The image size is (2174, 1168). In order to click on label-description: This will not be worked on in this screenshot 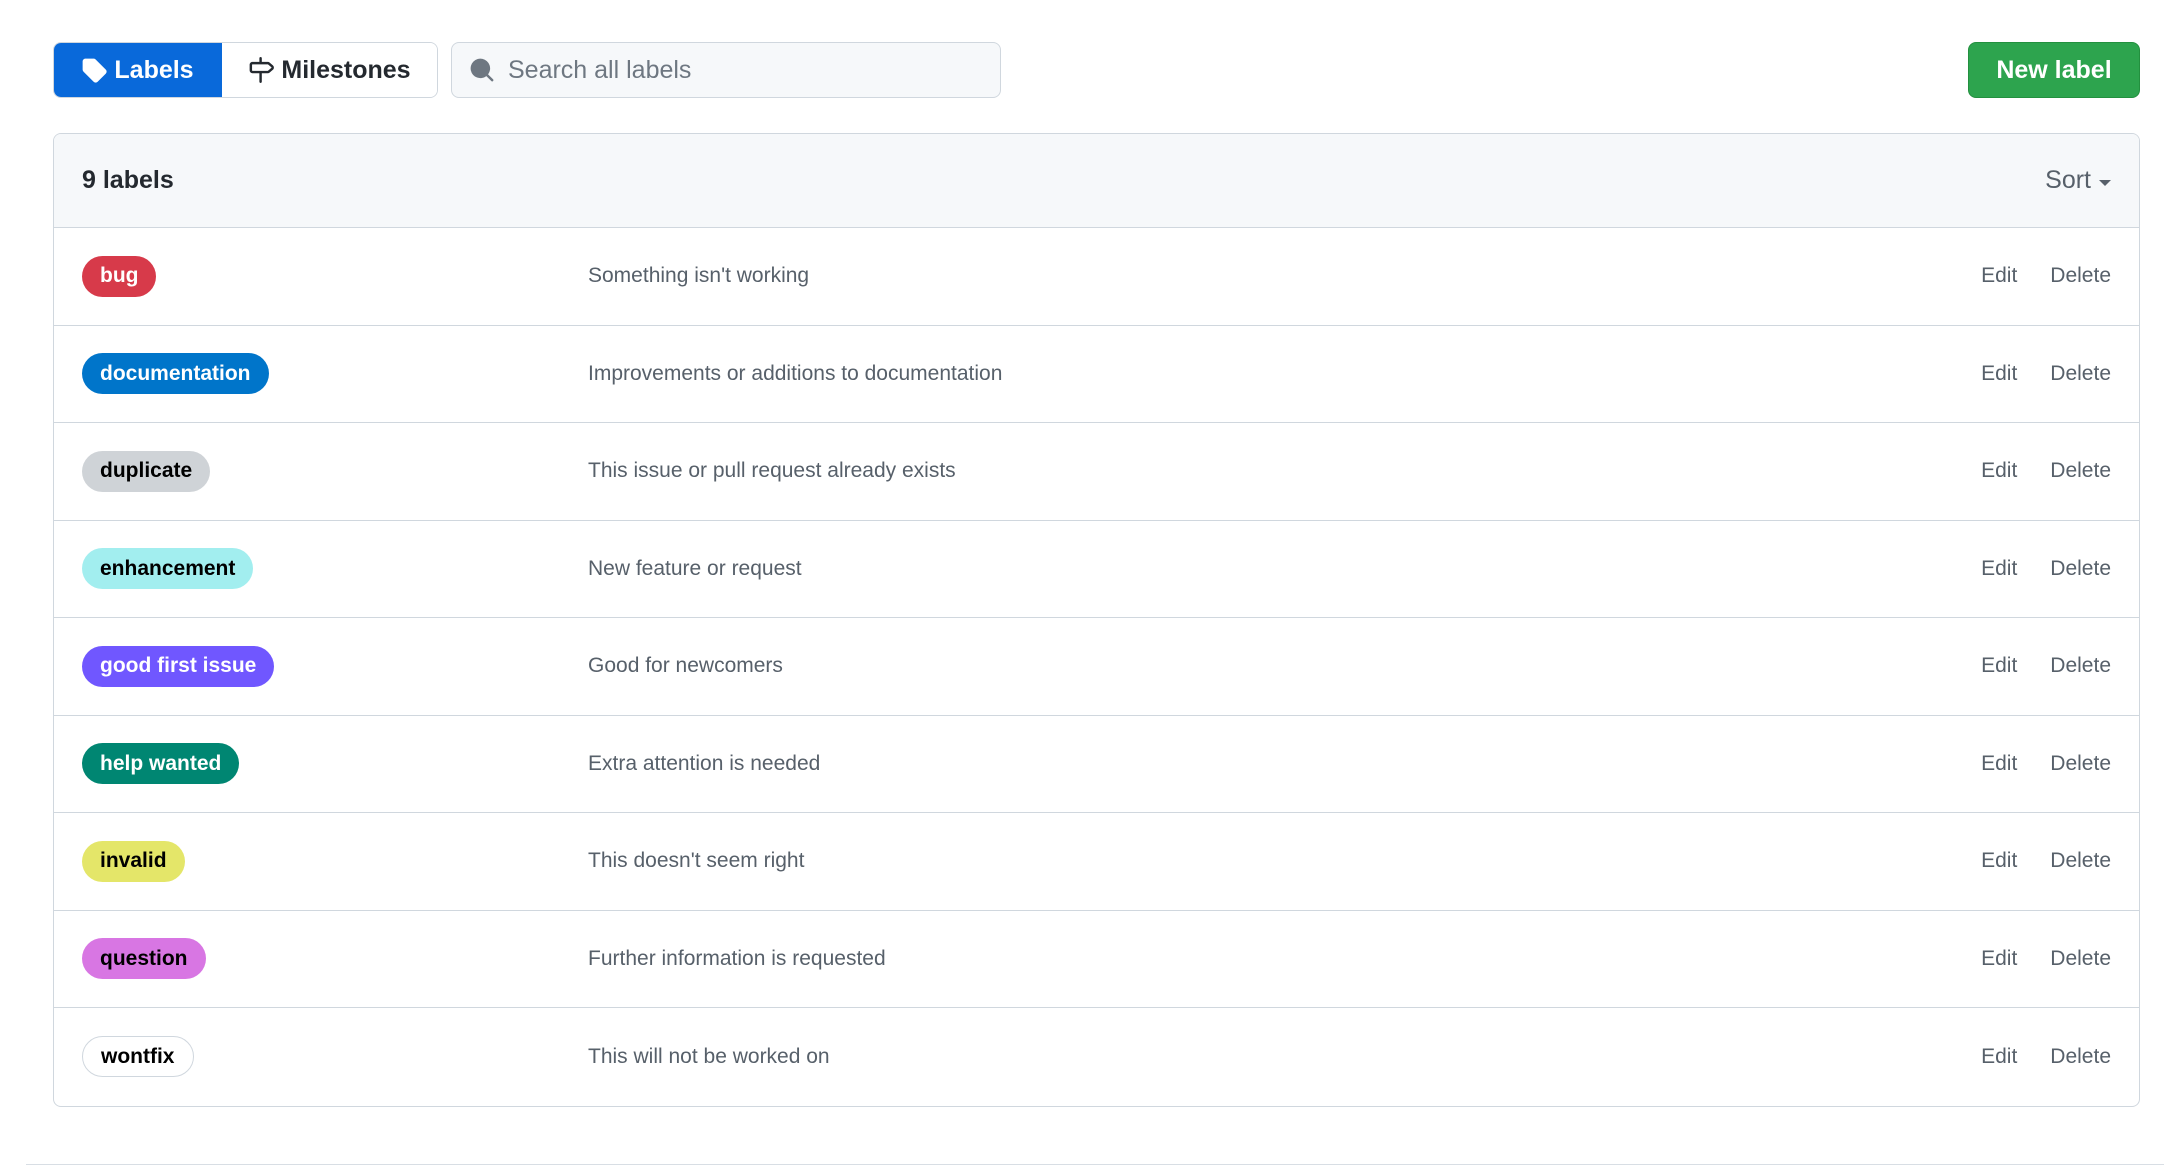, I will do `click(709, 1056)`.